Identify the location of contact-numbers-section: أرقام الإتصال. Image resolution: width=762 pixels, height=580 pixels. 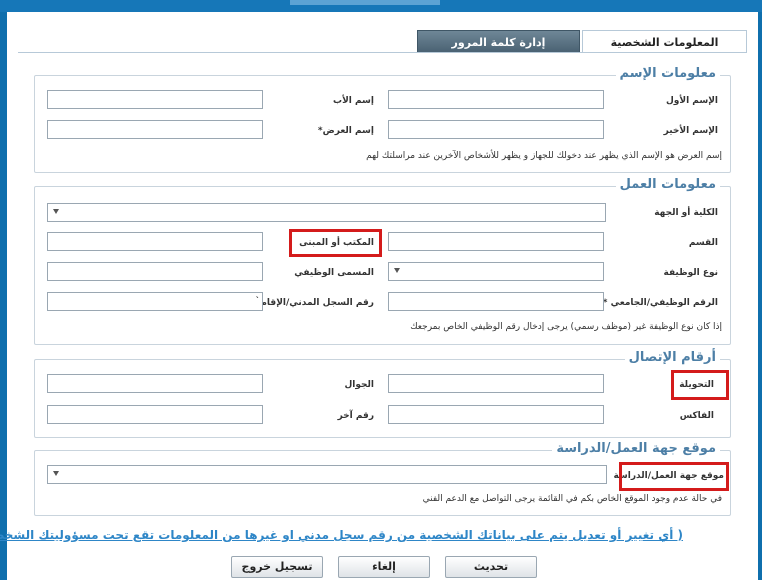
(382, 394).